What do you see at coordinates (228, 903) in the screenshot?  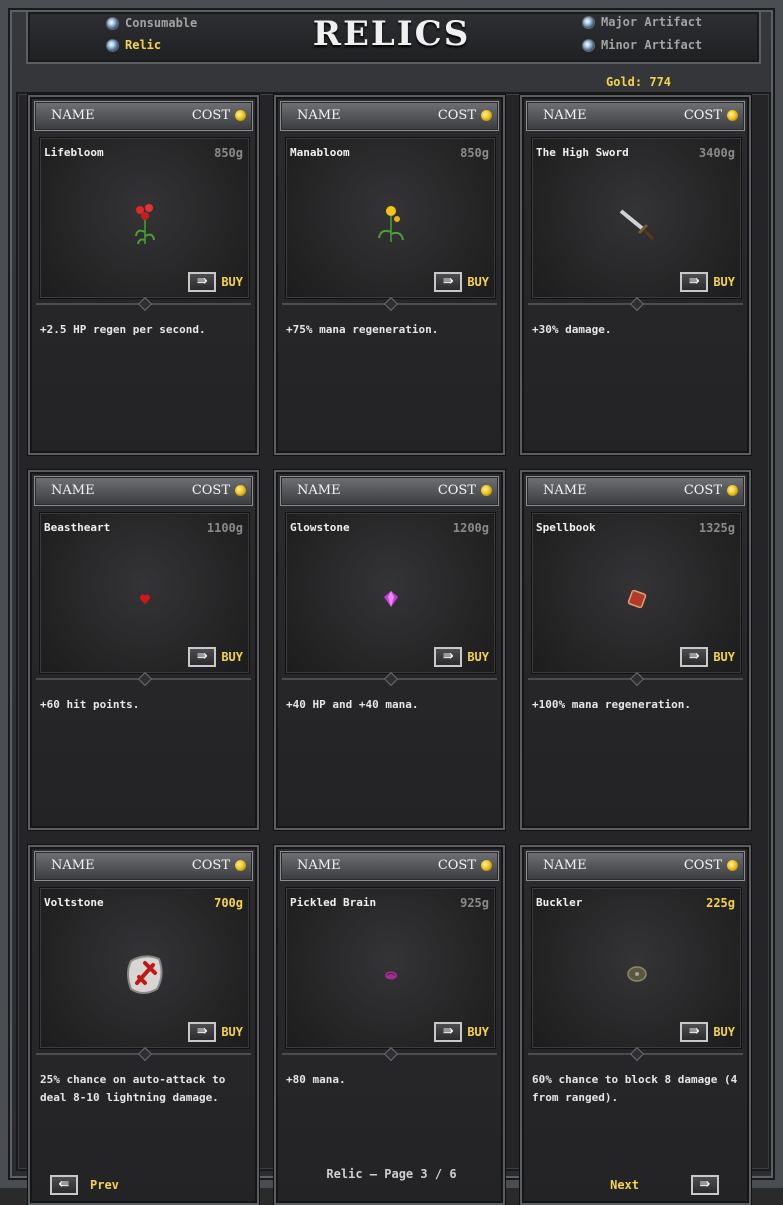 I see `item-price: 700g` at bounding box center [228, 903].